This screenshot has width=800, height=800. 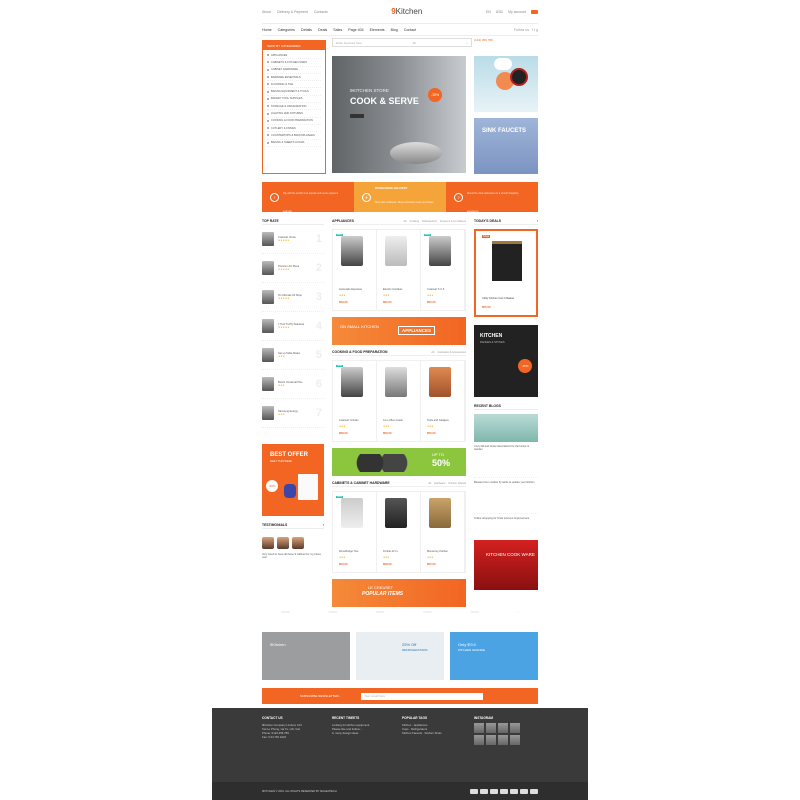 I want to click on category-item: CUTLERY & KNIVES, so click(x=294, y=129).